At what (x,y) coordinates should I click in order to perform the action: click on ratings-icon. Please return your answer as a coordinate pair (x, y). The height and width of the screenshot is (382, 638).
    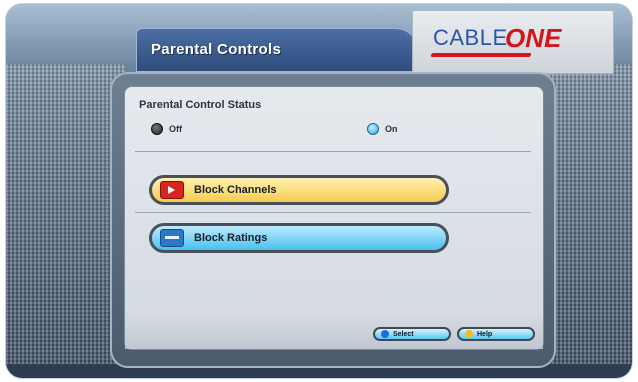
    Looking at the image, I should click on (172, 238).